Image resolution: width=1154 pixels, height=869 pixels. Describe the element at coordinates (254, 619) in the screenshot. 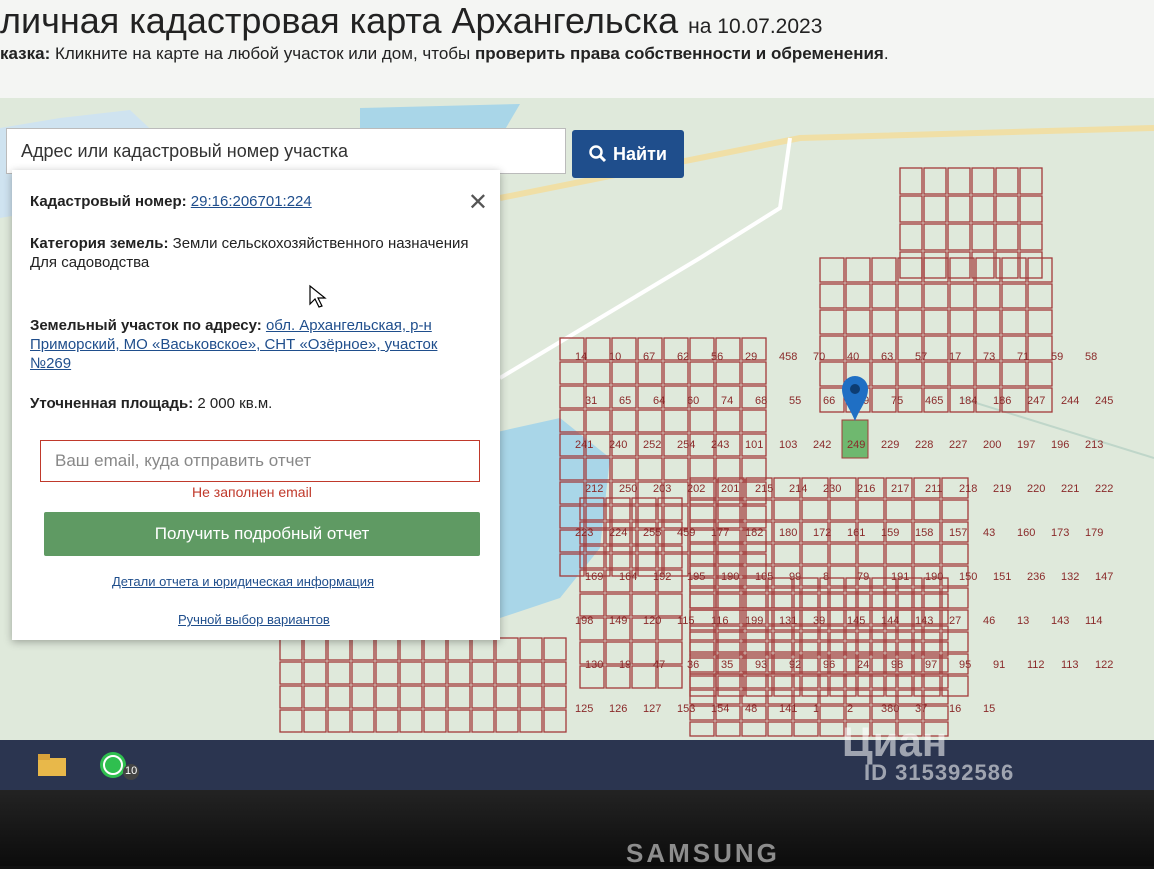

I see `manual-selection-link: Ручной выбор вариантов` at that location.